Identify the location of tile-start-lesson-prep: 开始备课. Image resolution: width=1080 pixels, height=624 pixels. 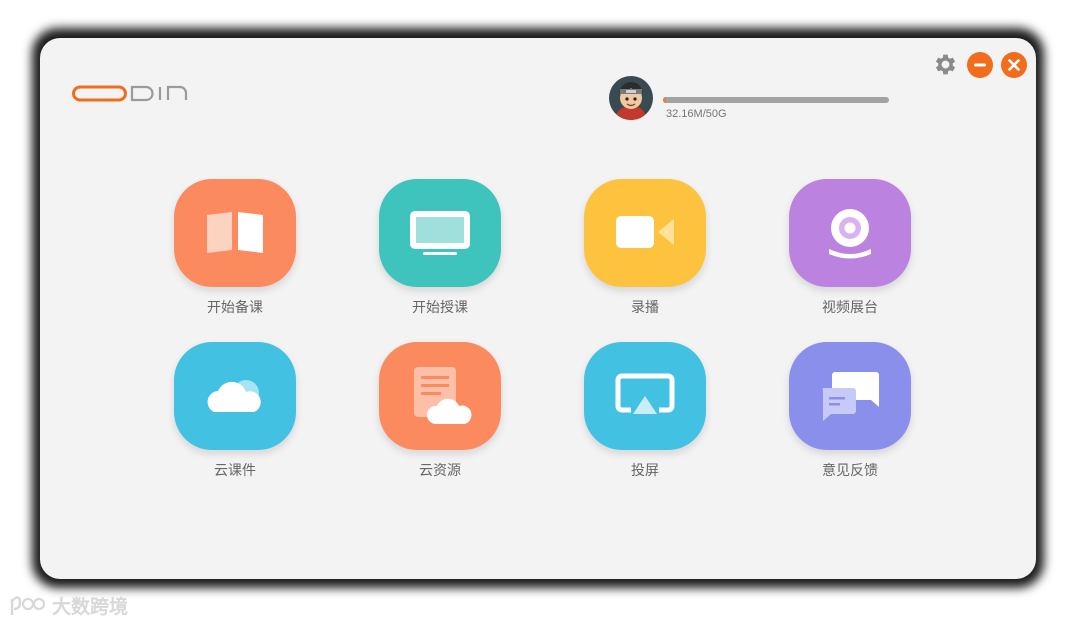
(235, 248).